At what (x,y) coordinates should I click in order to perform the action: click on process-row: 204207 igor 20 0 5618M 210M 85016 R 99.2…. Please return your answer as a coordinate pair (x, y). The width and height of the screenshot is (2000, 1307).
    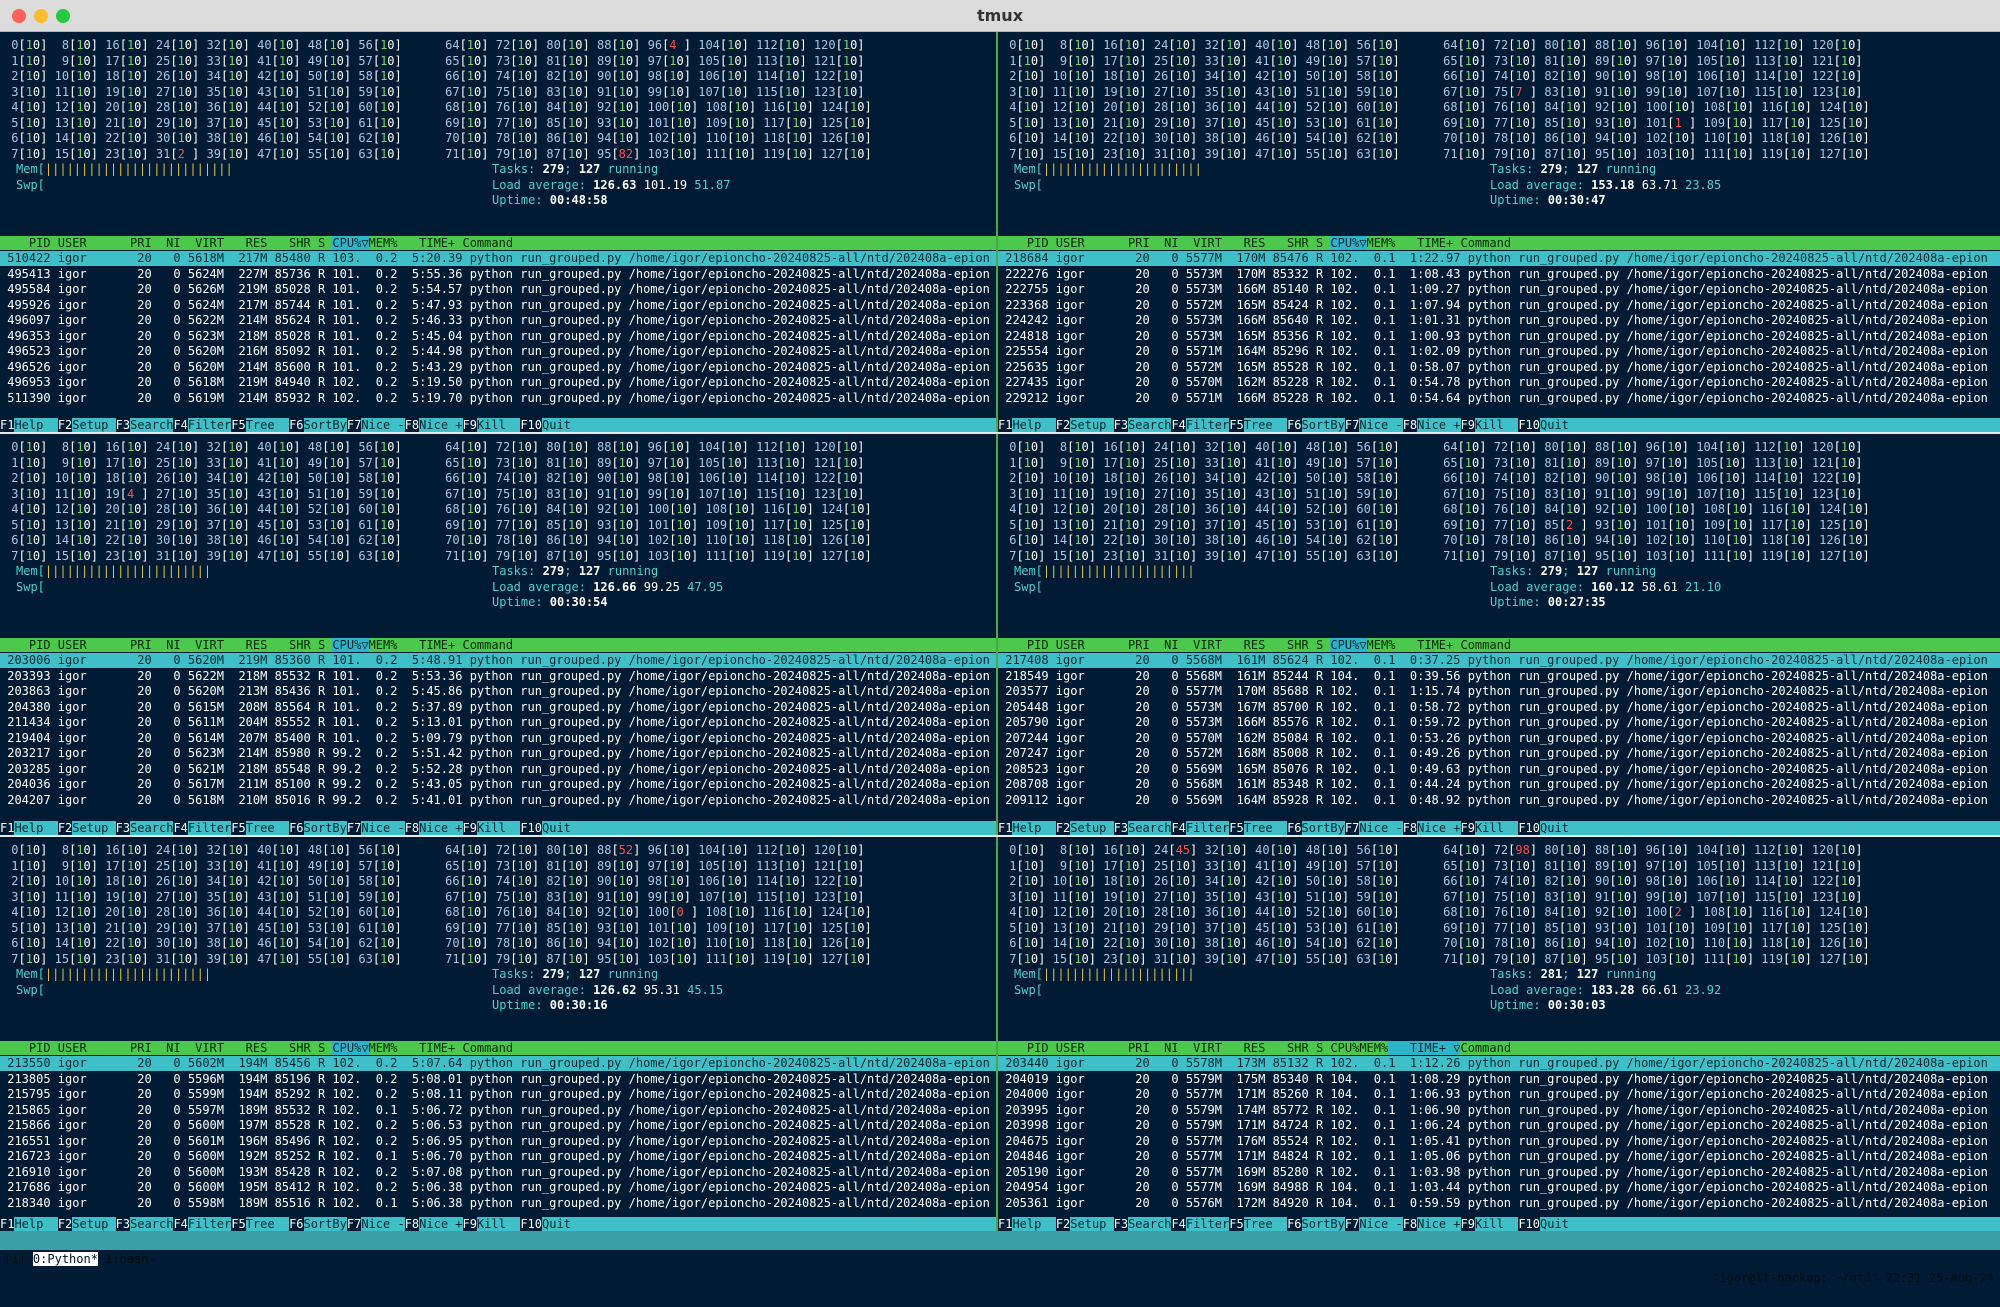
    Looking at the image, I should click on (498, 800).